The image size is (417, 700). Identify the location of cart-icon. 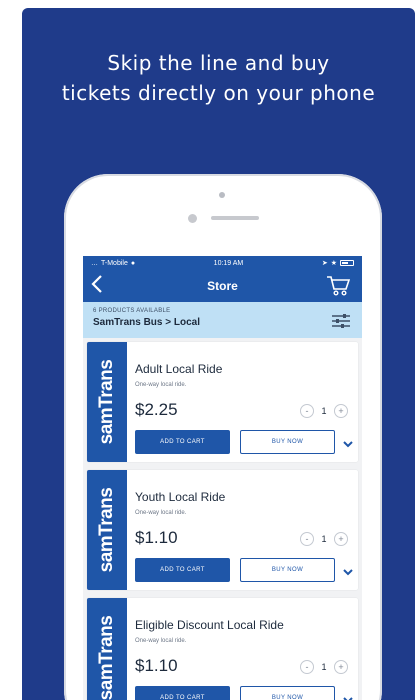
(338, 286).